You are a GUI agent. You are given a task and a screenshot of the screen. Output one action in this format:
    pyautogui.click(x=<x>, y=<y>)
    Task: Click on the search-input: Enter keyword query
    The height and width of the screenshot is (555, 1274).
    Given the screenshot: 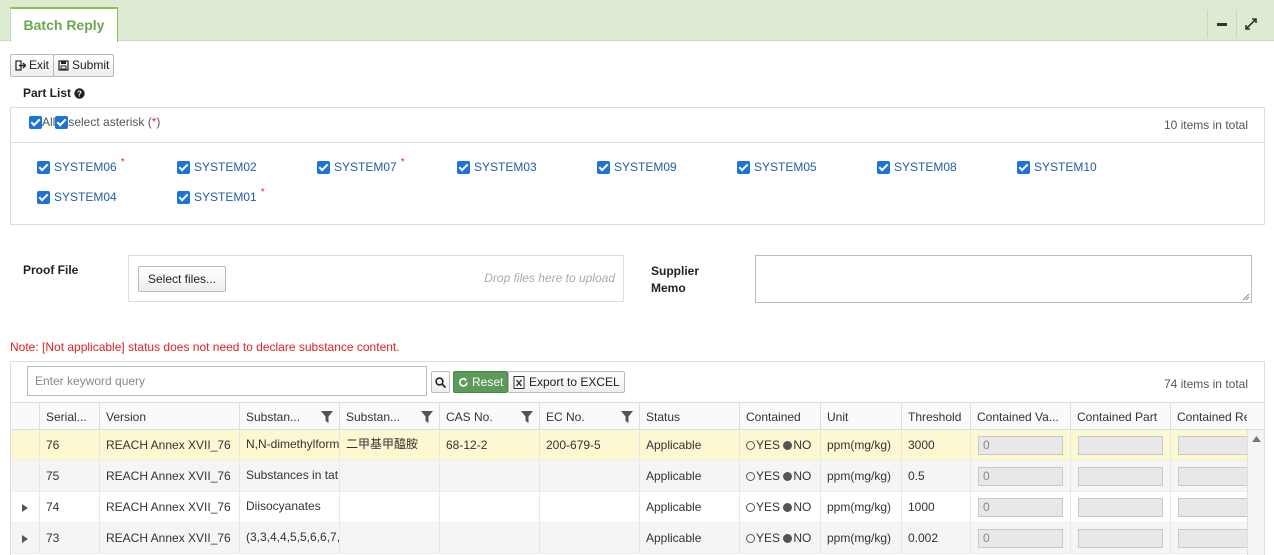 What is the action you would take?
    pyautogui.click(x=227, y=381)
    